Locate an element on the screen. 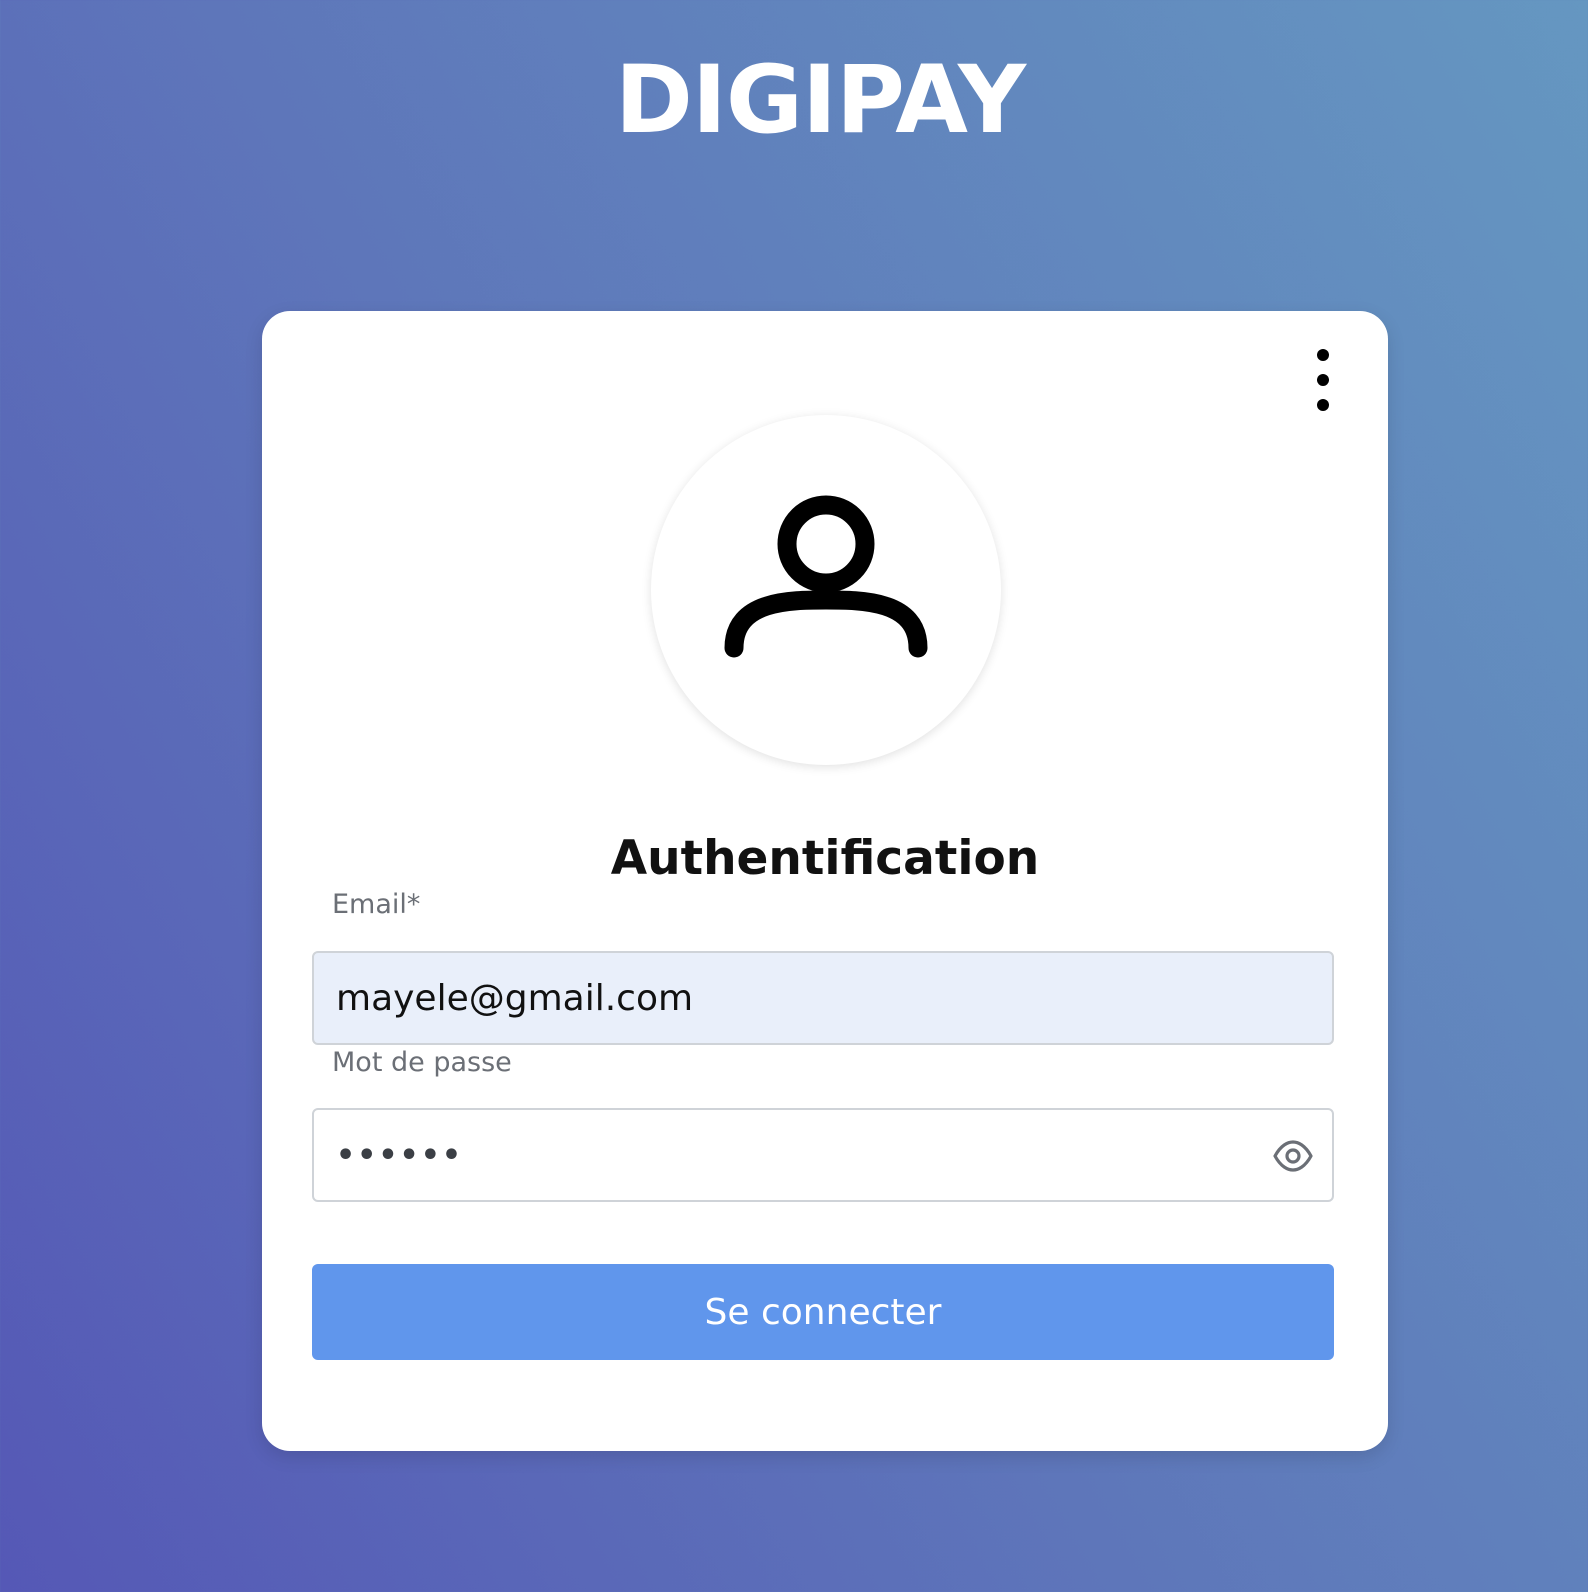 The width and height of the screenshot is (1588, 1592). password-value: •••••• is located at coordinates (400, 1155).